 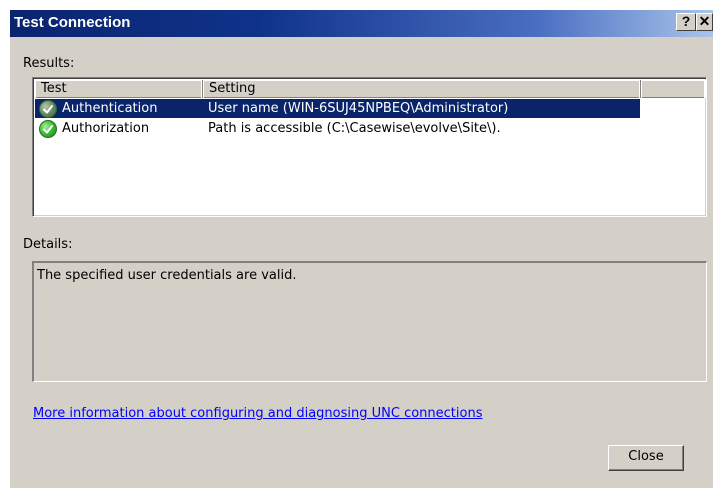 What do you see at coordinates (49, 63) in the screenshot?
I see `results-label: Results:` at bounding box center [49, 63].